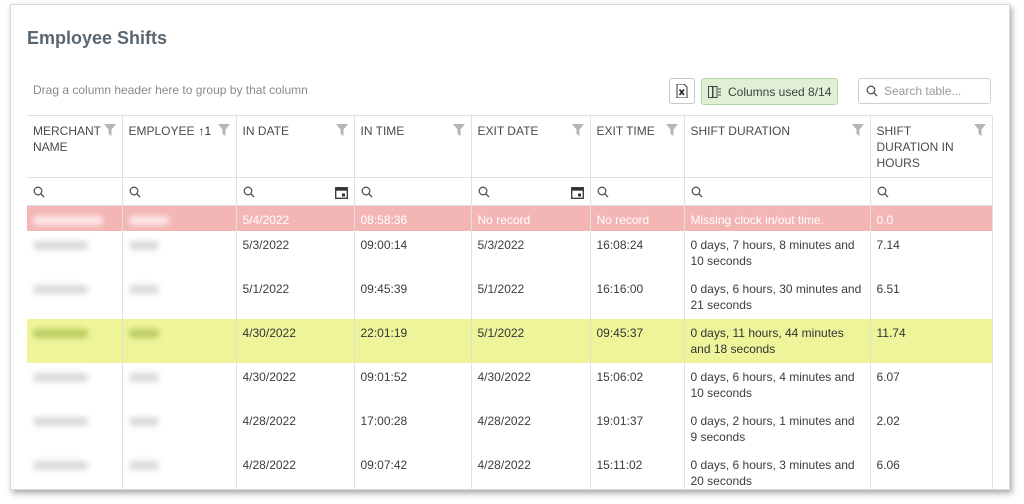 This screenshot has height=504, width=1024. I want to click on shift-hours-cell: 11.74, so click(931, 340).